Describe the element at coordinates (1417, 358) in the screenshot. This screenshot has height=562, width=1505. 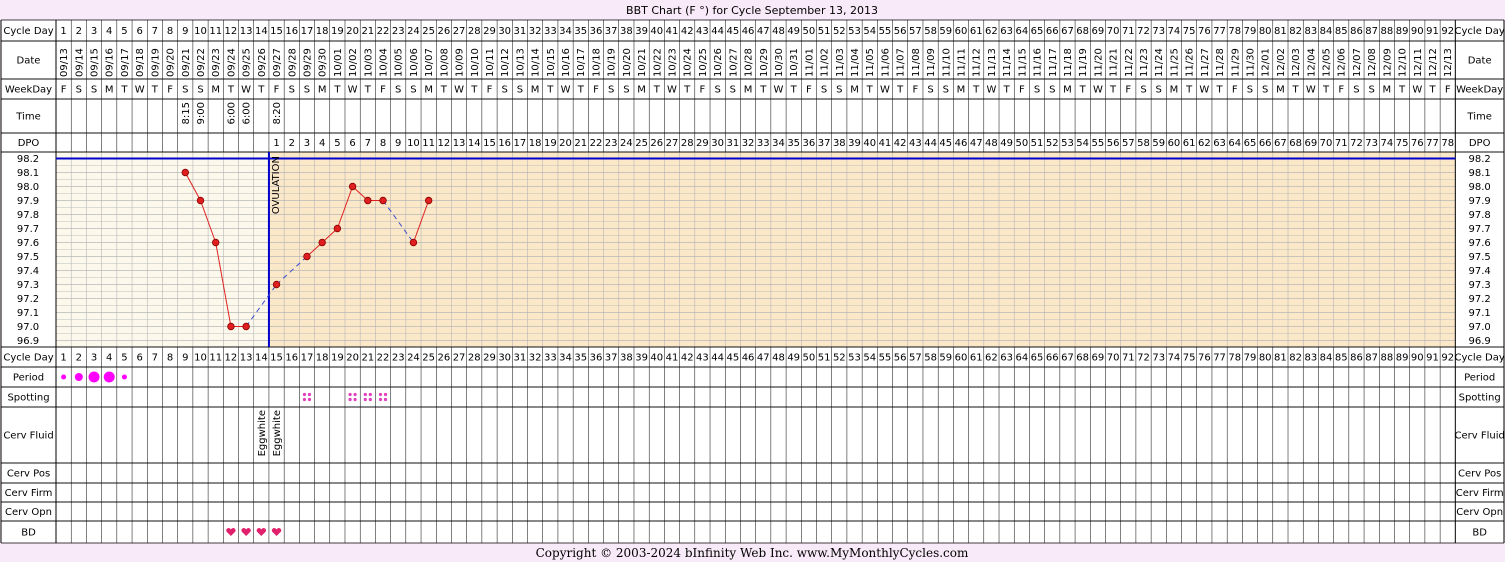
I see `cycle-day-number: 90` at that location.